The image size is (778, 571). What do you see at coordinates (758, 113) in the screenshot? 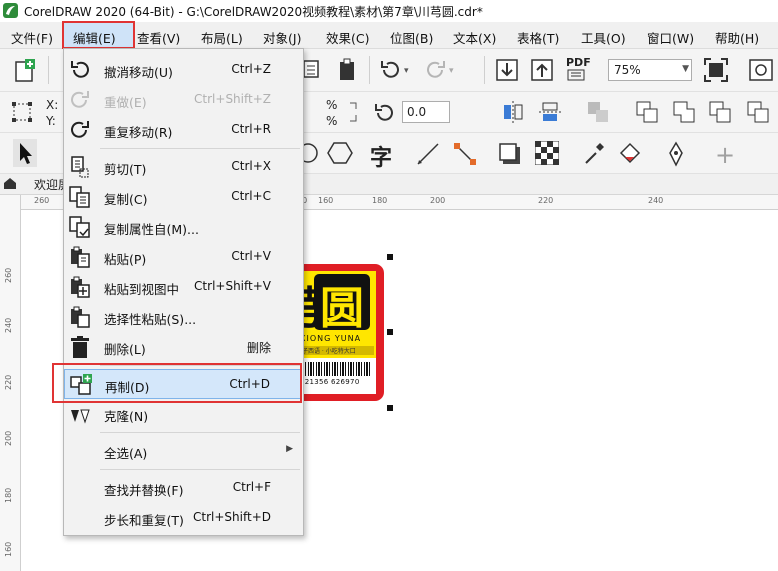
I see `intersect-icon` at bounding box center [758, 113].